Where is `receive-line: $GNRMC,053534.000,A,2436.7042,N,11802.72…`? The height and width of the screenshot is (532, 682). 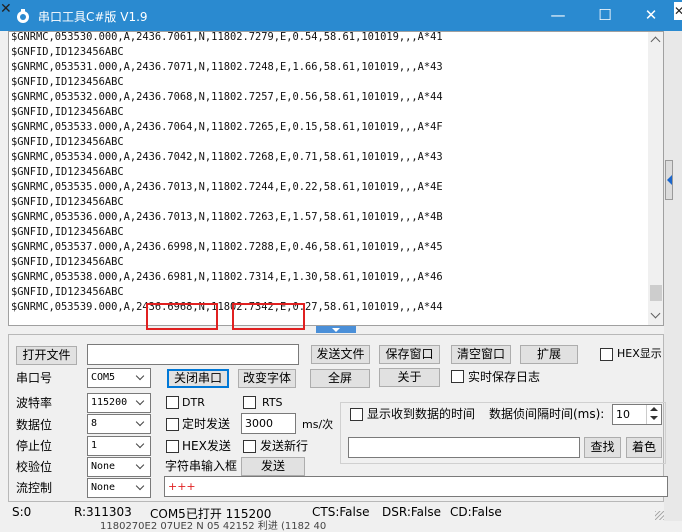
receive-line: $GNRMC,053534.000,A,2436.7042,N,11802.72… is located at coordinates (227, 157).